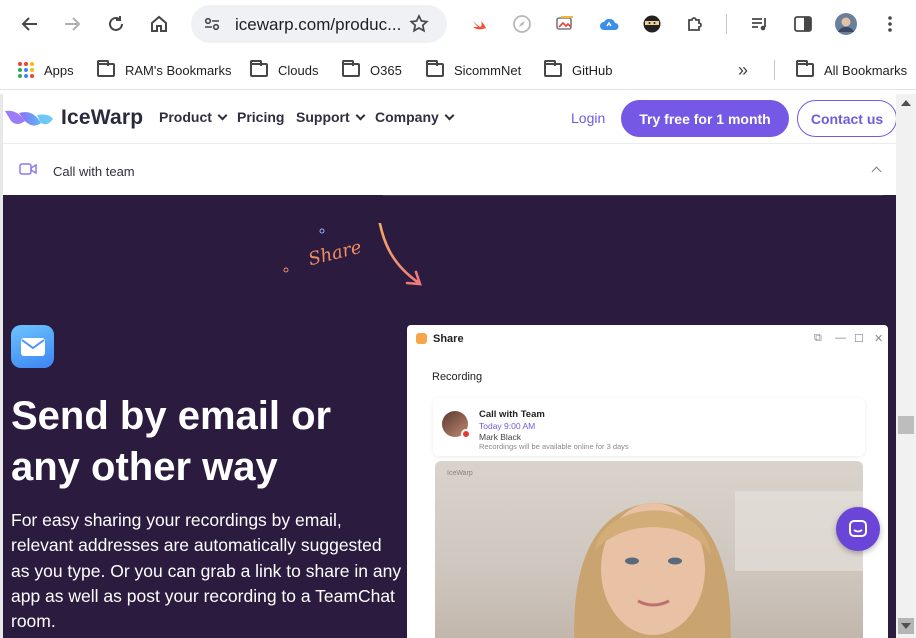  I want to click on hero-top-divider, so click(633, 195).